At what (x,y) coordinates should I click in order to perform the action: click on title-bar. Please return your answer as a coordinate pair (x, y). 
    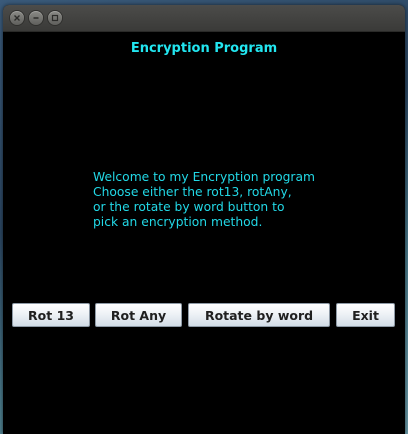
    Looking at the image, I should click on (204, 18).